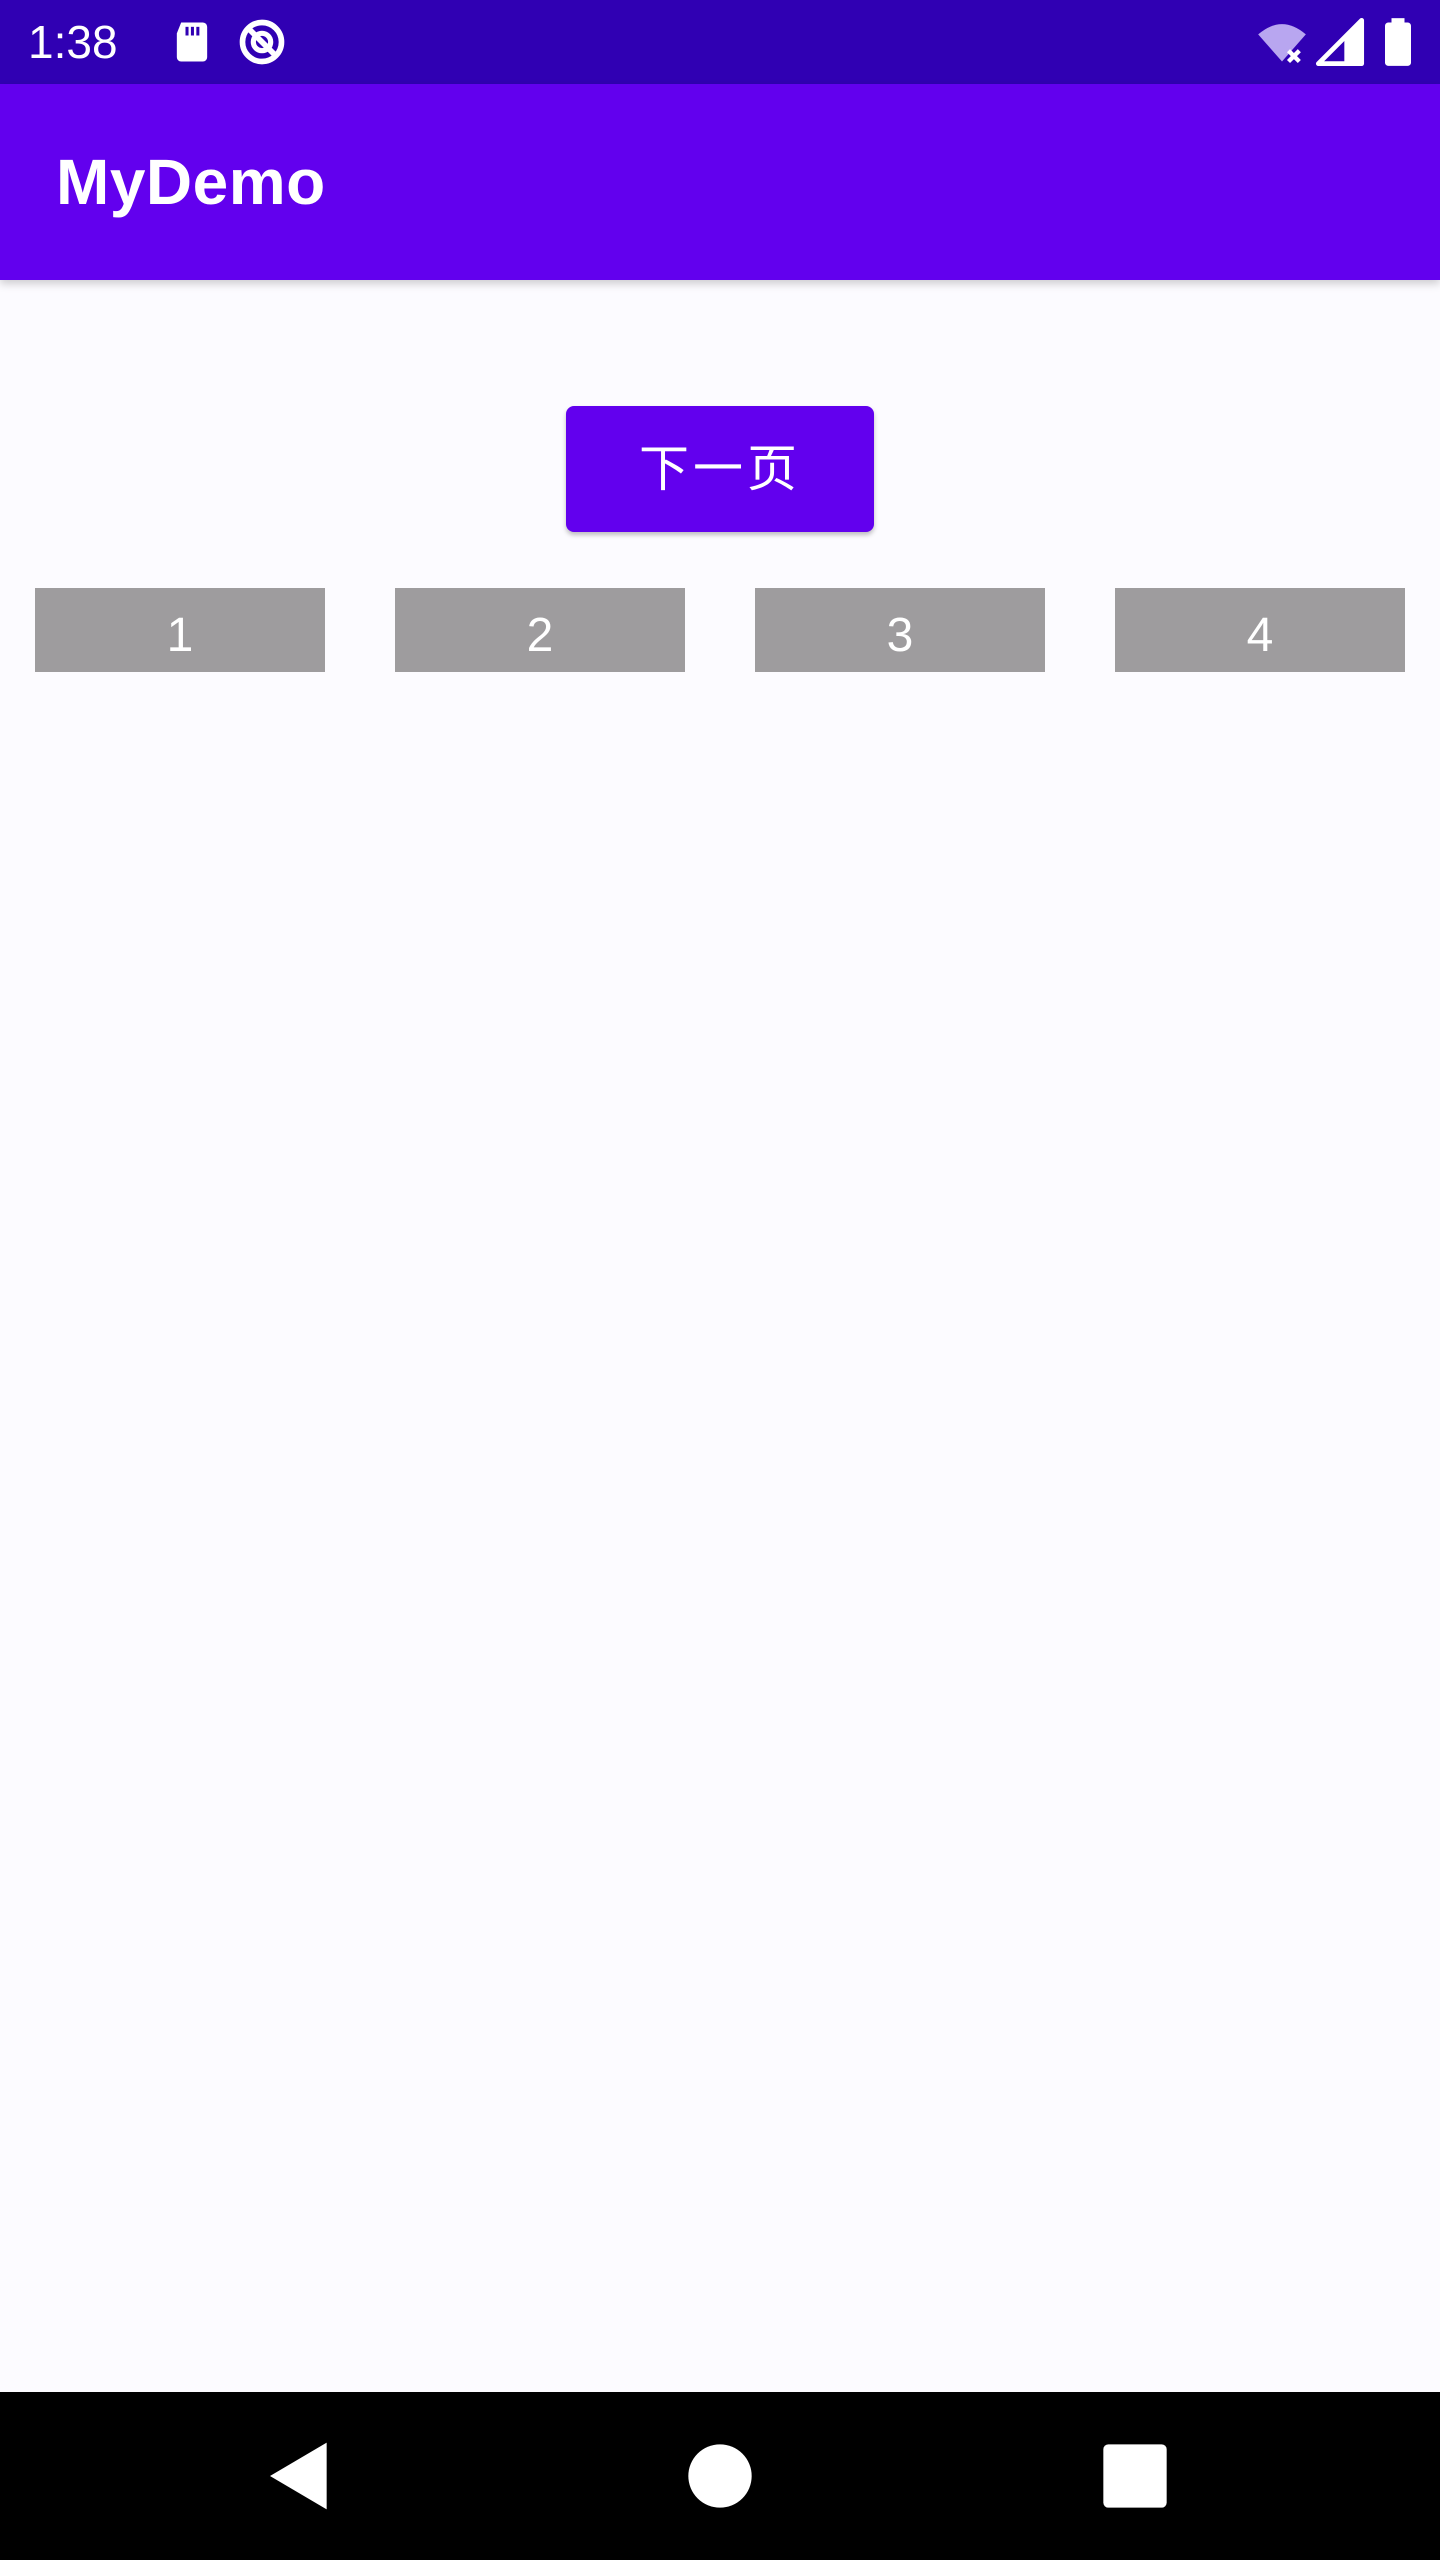  What do you see at coordinates (720, 182) in the screenshot?
I see `app-bar: MyDemo` at bounding box center [720, 182].